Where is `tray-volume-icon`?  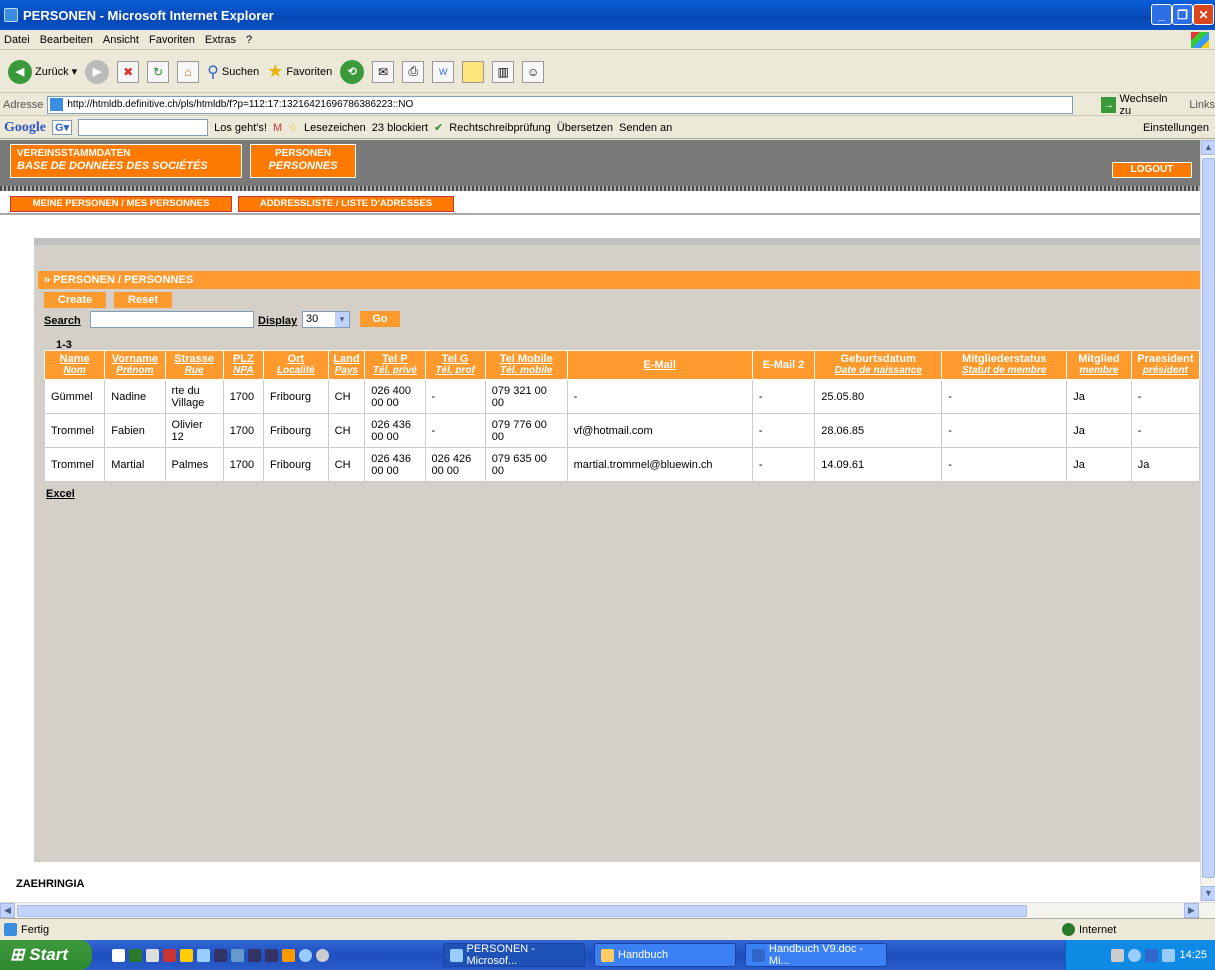 tray-volume-icon is located at coordinates (1169, 955).